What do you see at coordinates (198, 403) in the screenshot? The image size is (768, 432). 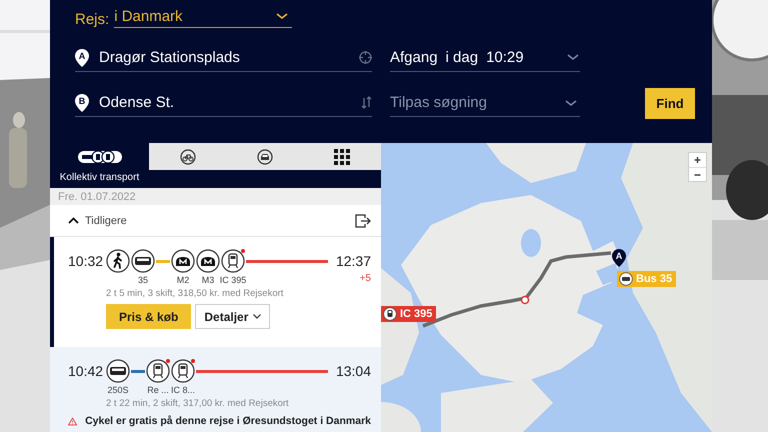 I see `journey-summary: 2 t 22 min, 2 skift, 317,00 kr. med Rejsekort` at bounding box center [198, 403].